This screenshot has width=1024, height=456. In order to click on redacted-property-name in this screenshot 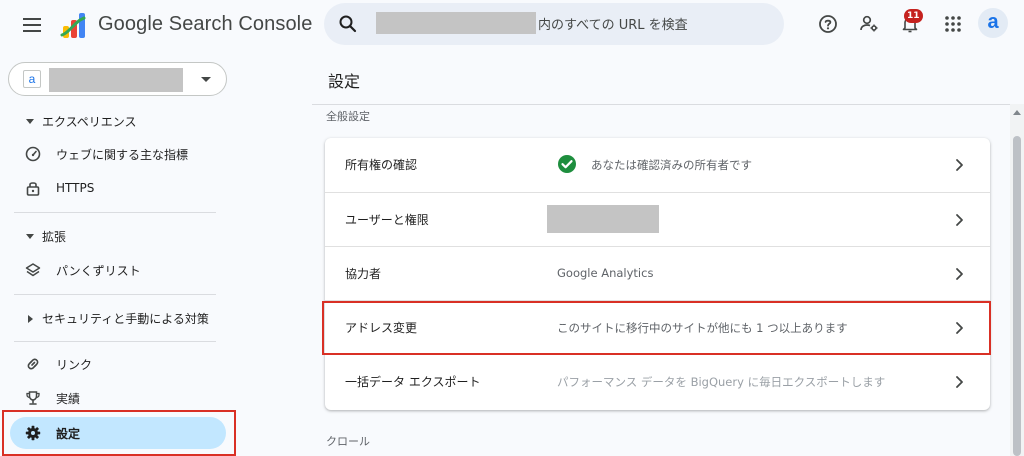, I will do `click(116, 80)`.